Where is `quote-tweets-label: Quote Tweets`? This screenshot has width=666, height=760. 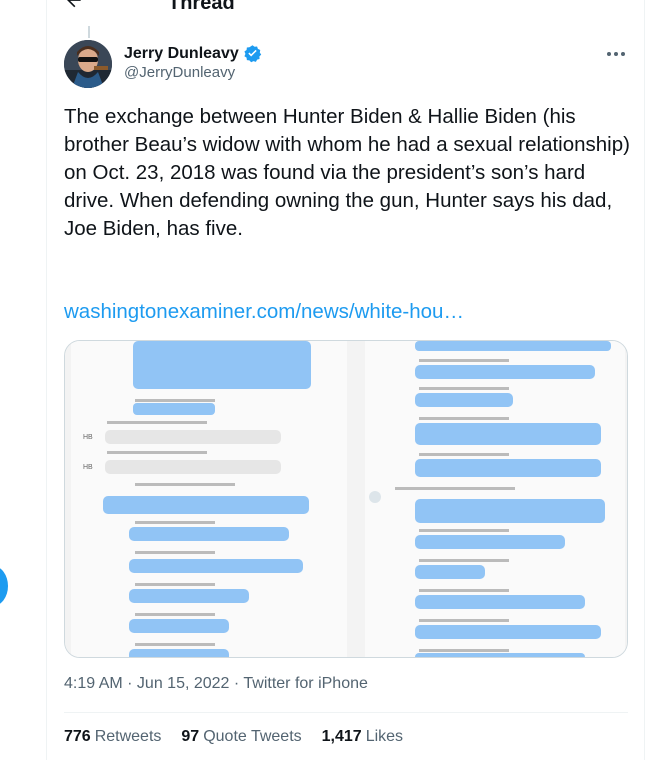
quote-tweets-label: Quote Tweets is located at coordinates (252, 736).